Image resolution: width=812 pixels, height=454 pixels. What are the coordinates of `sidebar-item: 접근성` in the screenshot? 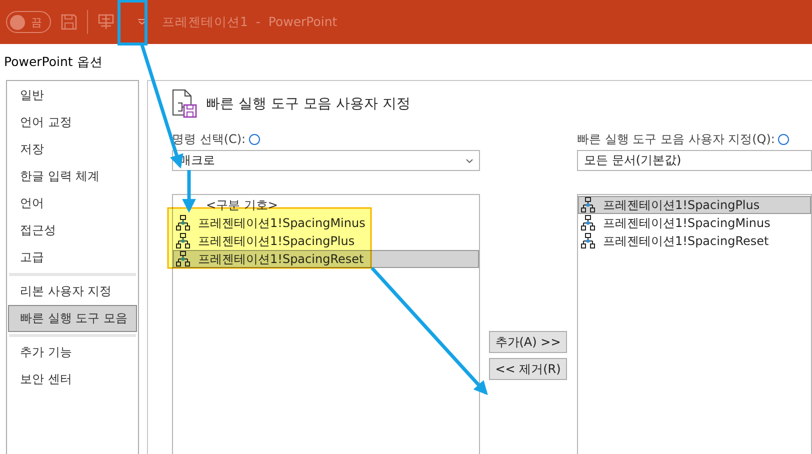 It's located at (72, 230).